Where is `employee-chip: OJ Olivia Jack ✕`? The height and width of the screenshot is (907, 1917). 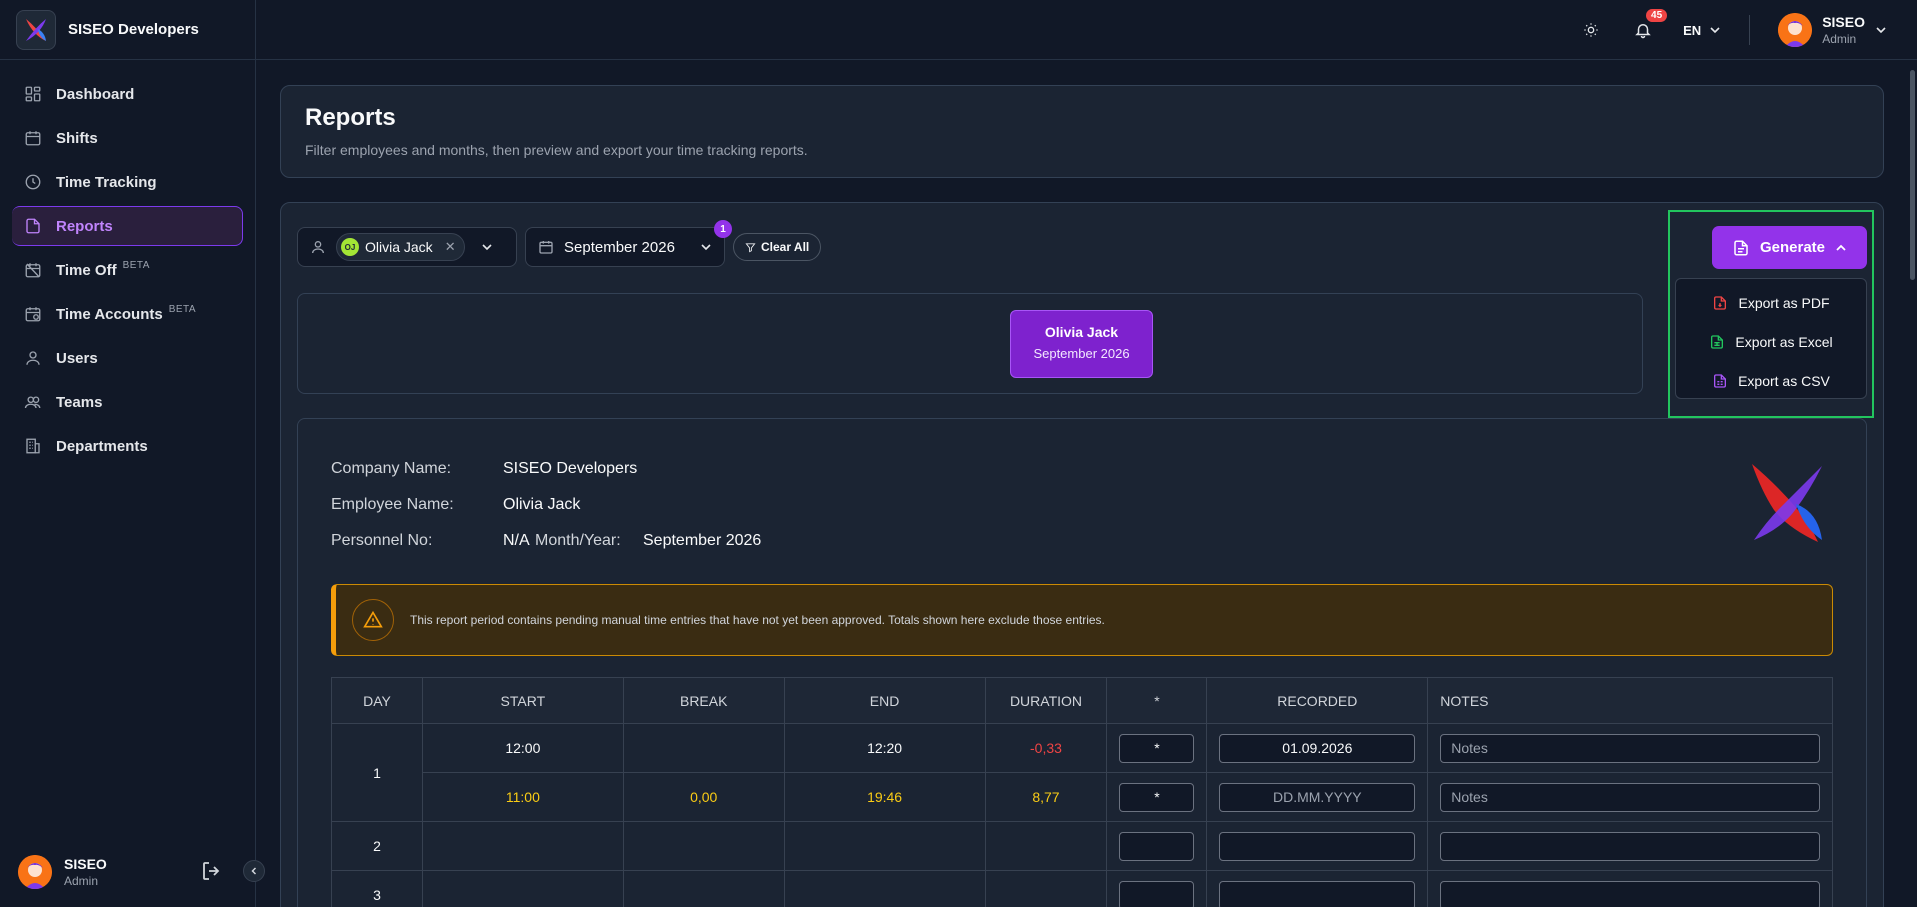
employee-chip: OJ Olivia Jack ✕ is located at coordinates (400, 247).